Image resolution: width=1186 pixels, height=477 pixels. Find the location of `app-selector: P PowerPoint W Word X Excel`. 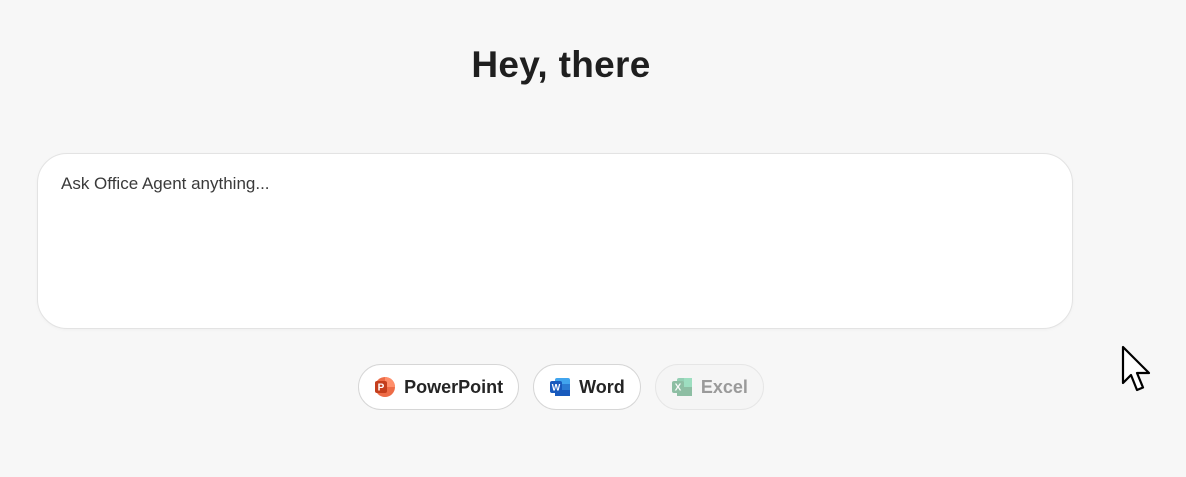

app-selector: P PowerPoint W Word X Excel is located at coordinates (561, 387).